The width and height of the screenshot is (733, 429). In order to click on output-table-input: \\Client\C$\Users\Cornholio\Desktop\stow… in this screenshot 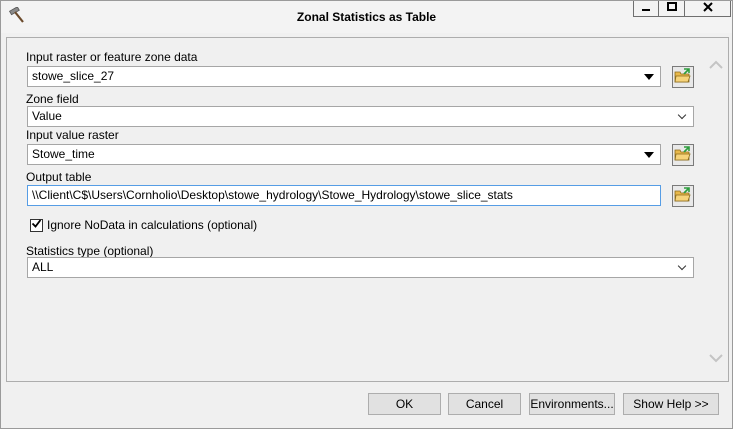, I will do `click(344, 195)`.